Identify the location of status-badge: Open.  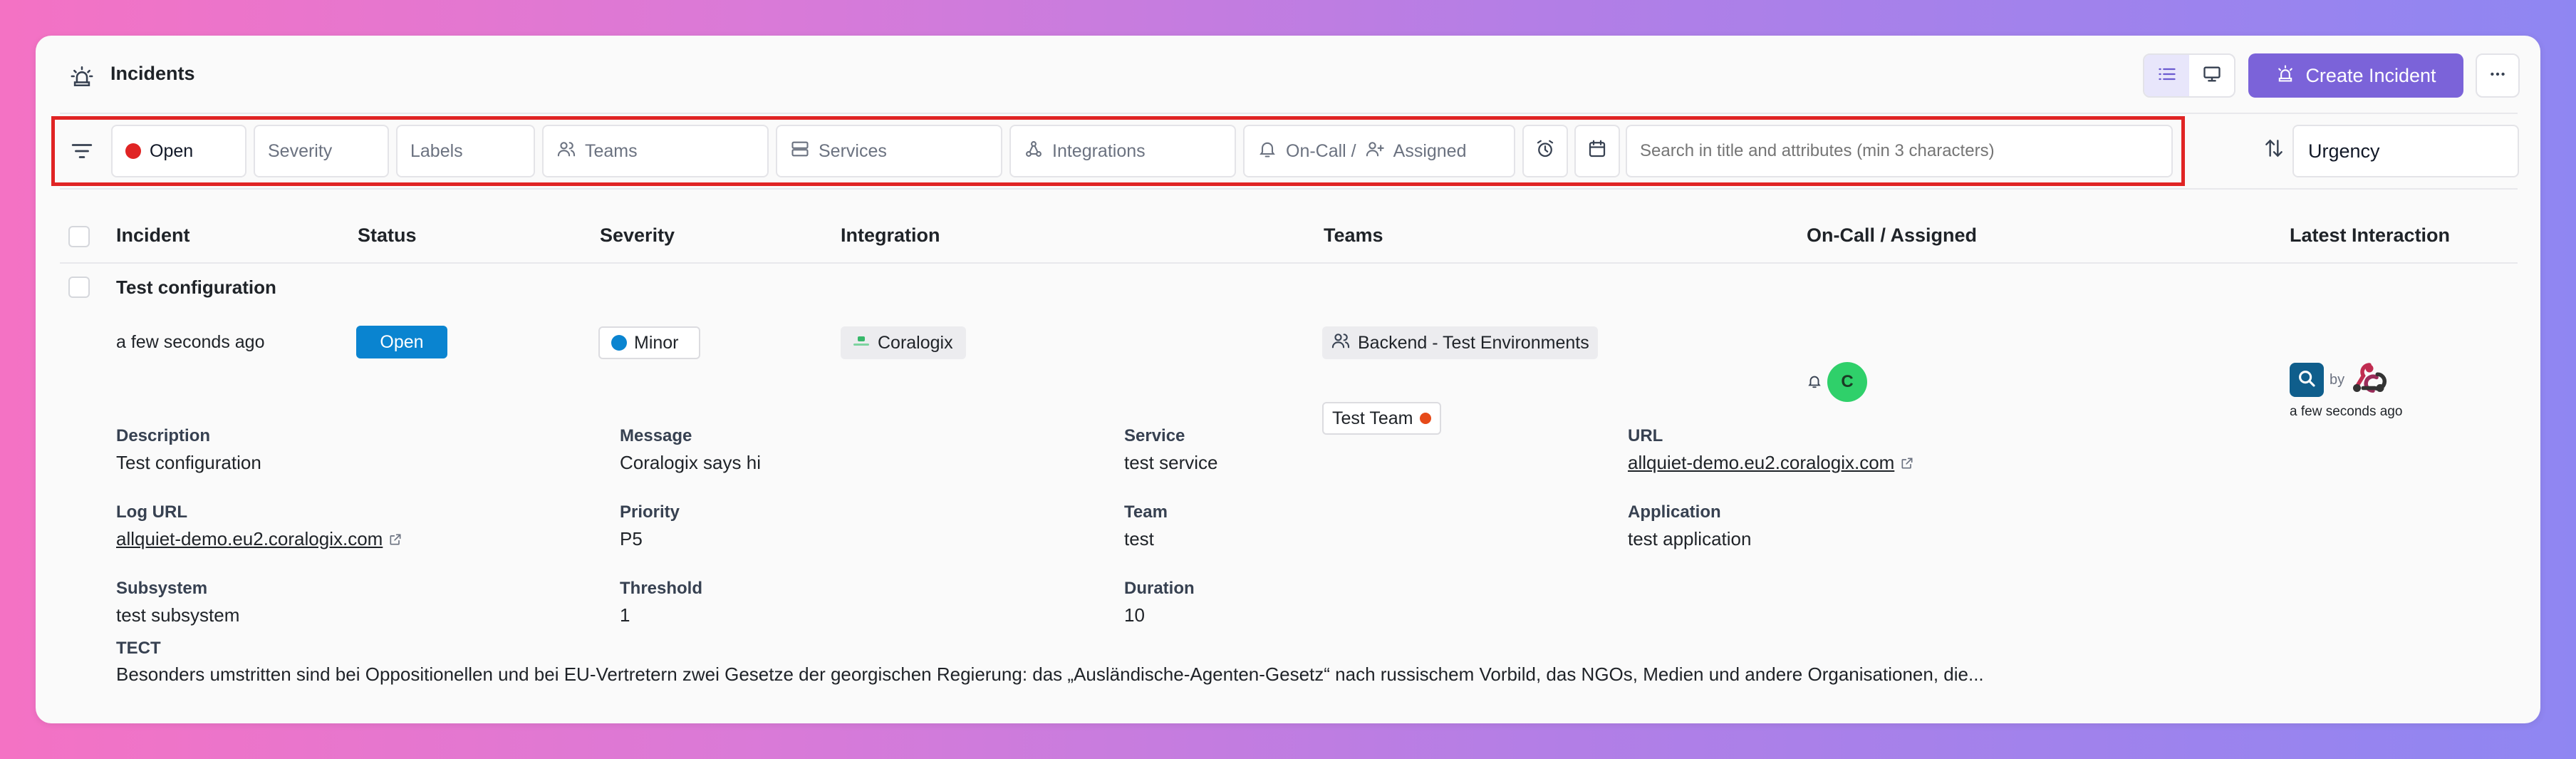
(402, 342).